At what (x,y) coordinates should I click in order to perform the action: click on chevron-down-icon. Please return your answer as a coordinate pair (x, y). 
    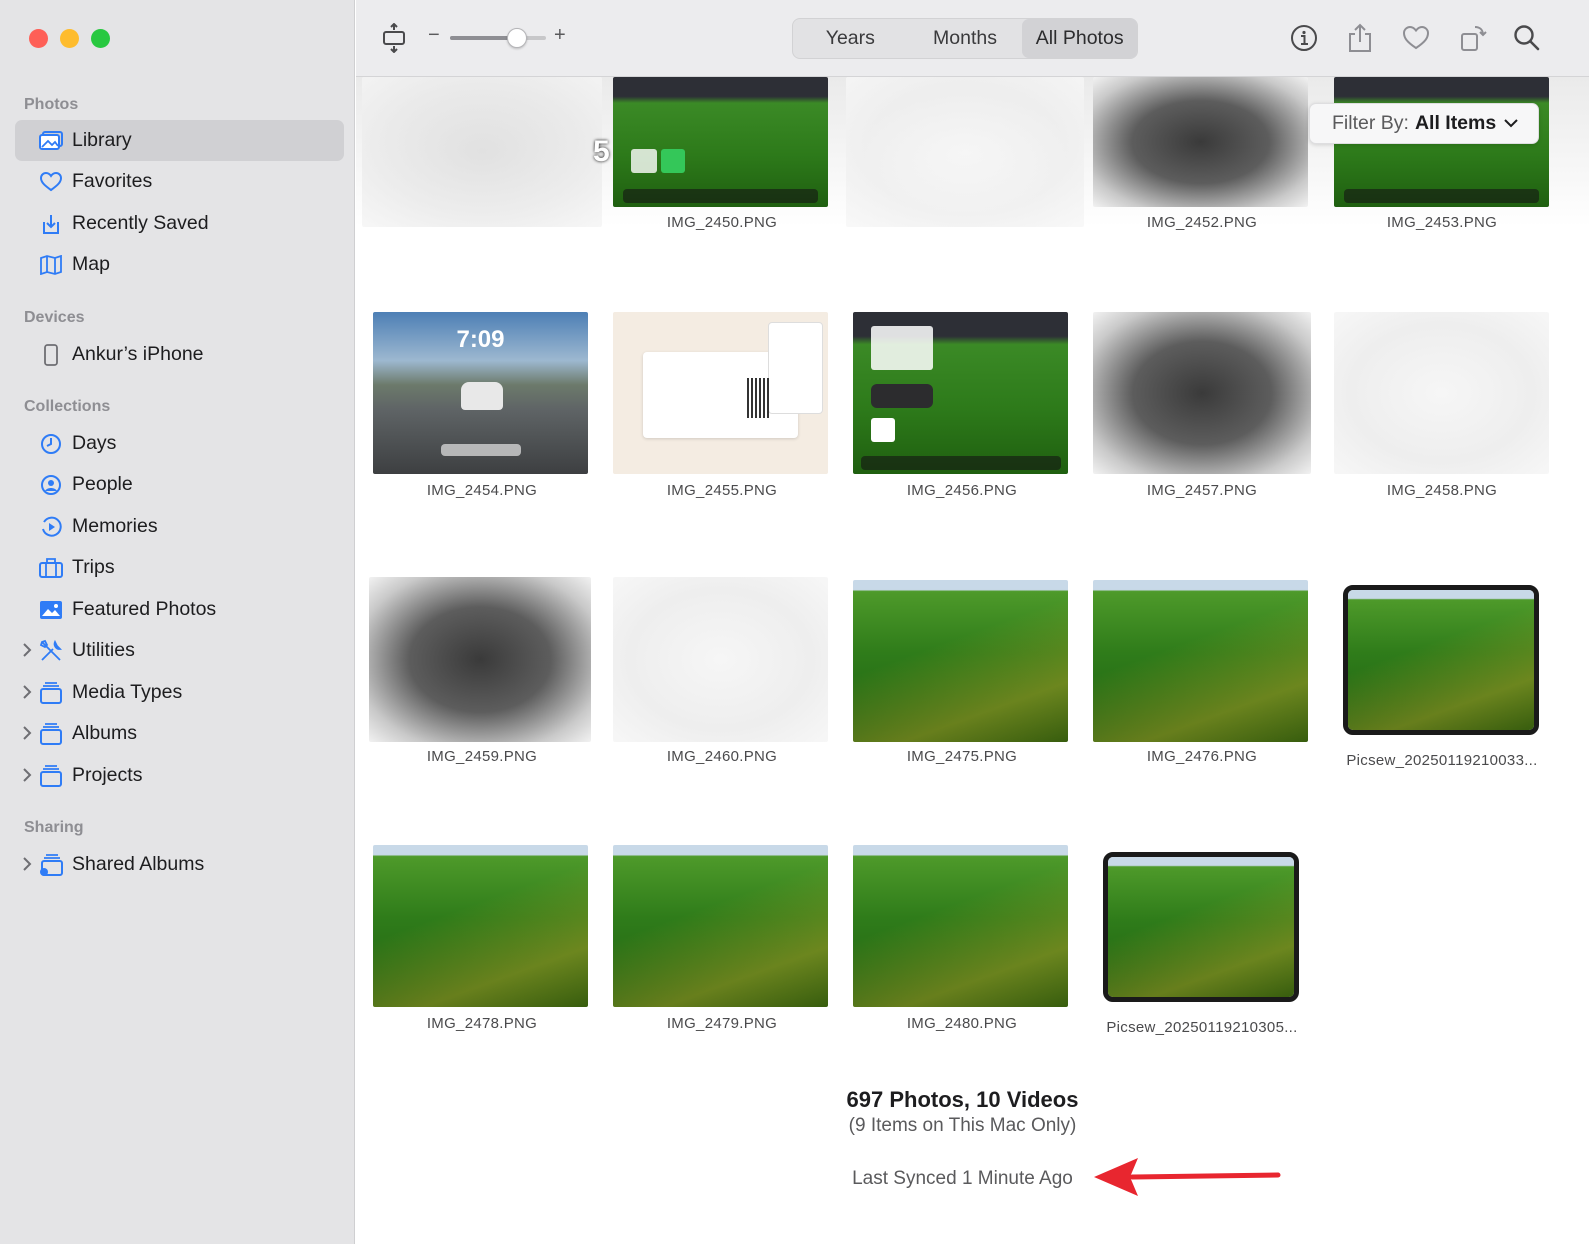
    Looking at the image, I should click on (1511, 123).